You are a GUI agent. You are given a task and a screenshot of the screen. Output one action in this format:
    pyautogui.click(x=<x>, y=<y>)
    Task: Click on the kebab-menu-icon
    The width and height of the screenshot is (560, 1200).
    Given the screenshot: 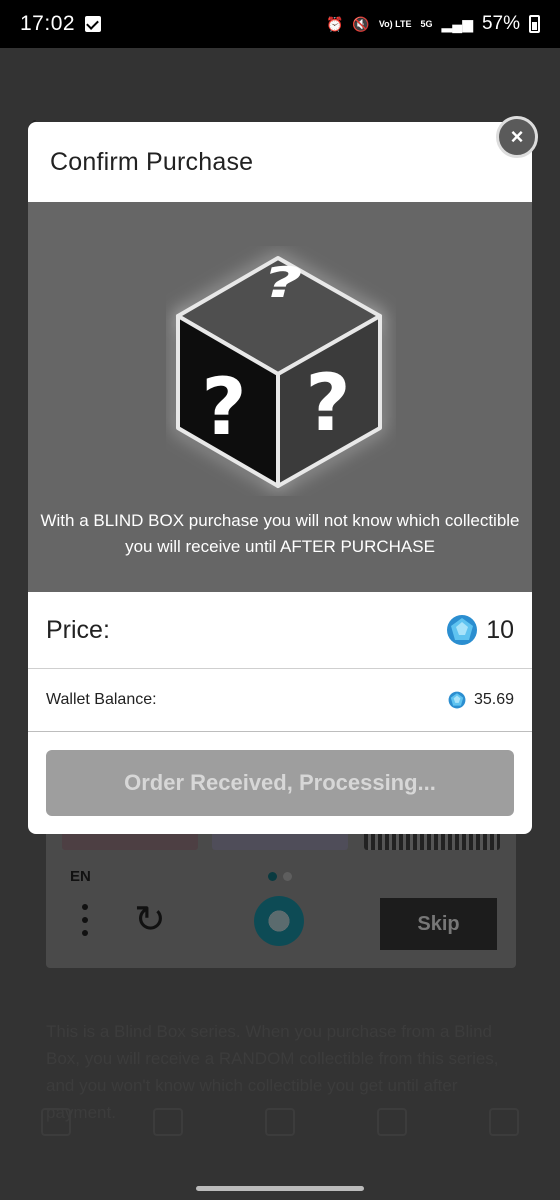 What is the action you would take?
    pyautogui.click(x=86, y=922)
    